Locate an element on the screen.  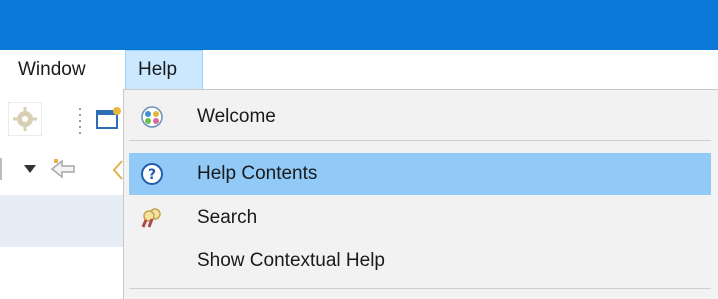
menu-window: Window is located at coordinates (52, 70).